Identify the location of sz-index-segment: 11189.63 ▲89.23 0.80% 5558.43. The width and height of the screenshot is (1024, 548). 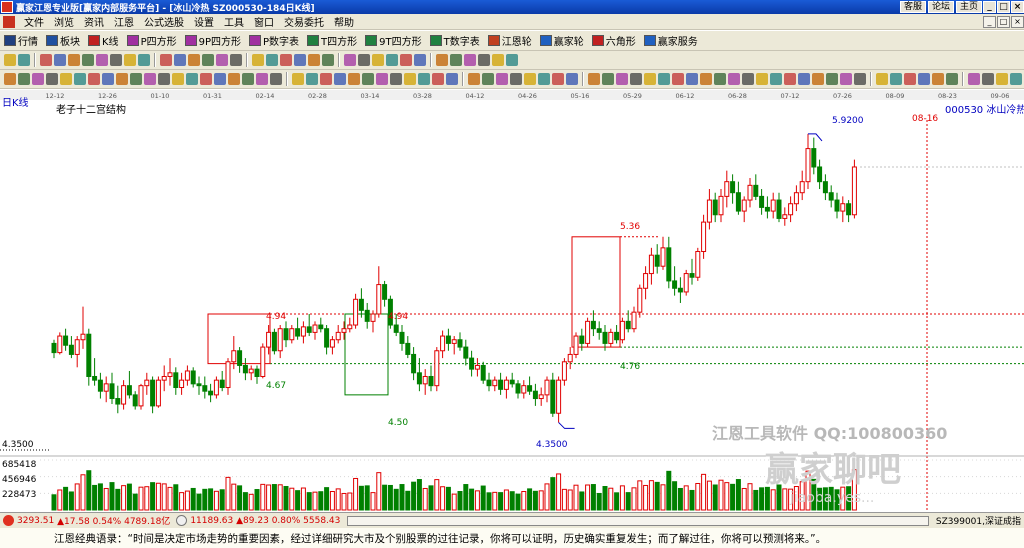
(258, 520).